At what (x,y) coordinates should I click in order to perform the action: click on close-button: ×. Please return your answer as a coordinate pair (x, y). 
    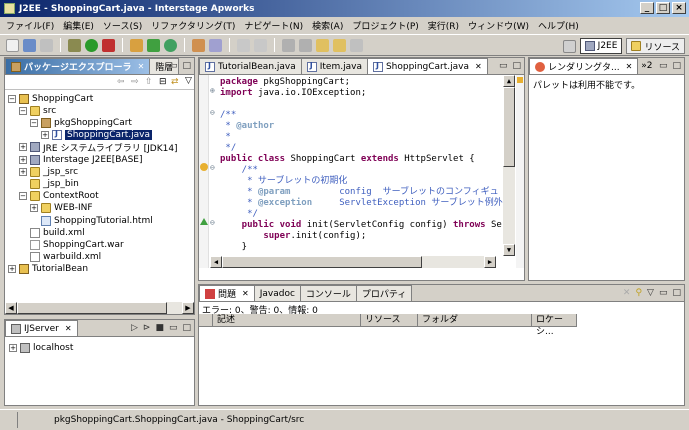
    Looking at the image, I should click on (679, 8).